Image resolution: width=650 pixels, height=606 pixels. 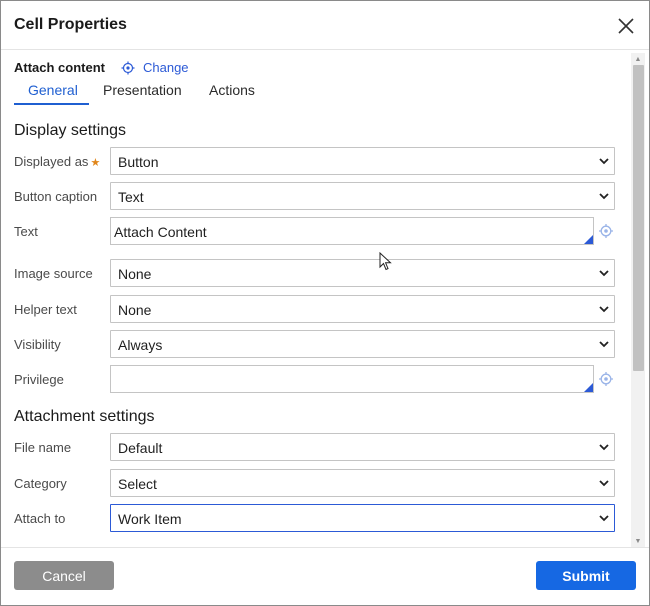 I want to click on image-source-select: None, so click(x=362, y=273).